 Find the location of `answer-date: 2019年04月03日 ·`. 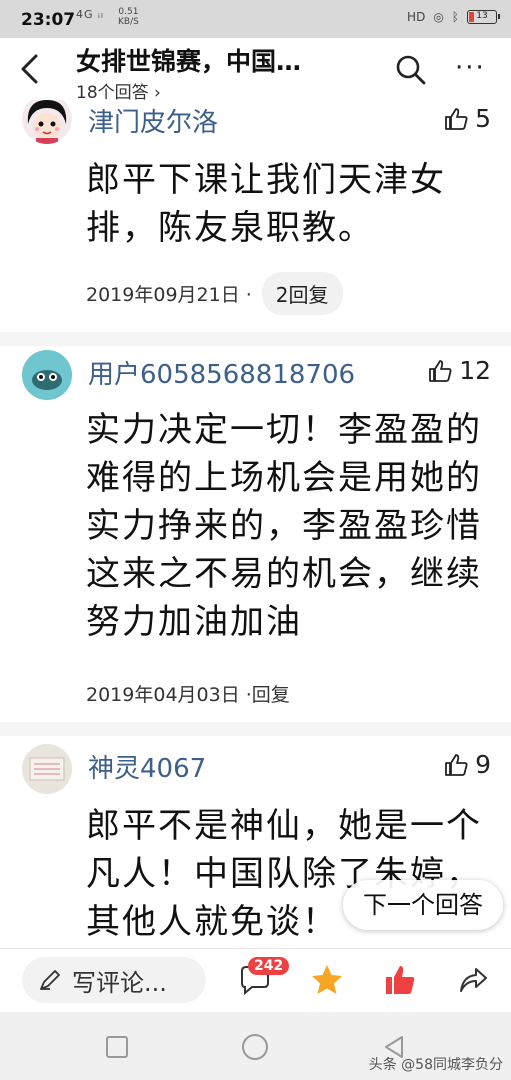

answer-date: 2019年04月03日 · is located at coordinates (169, 695).